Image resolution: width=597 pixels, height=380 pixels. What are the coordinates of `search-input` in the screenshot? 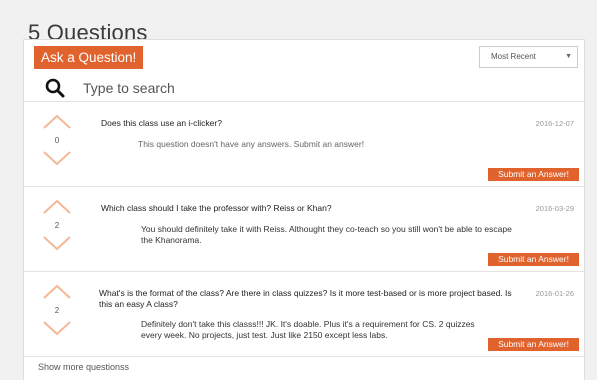 It's located at (233, 88).